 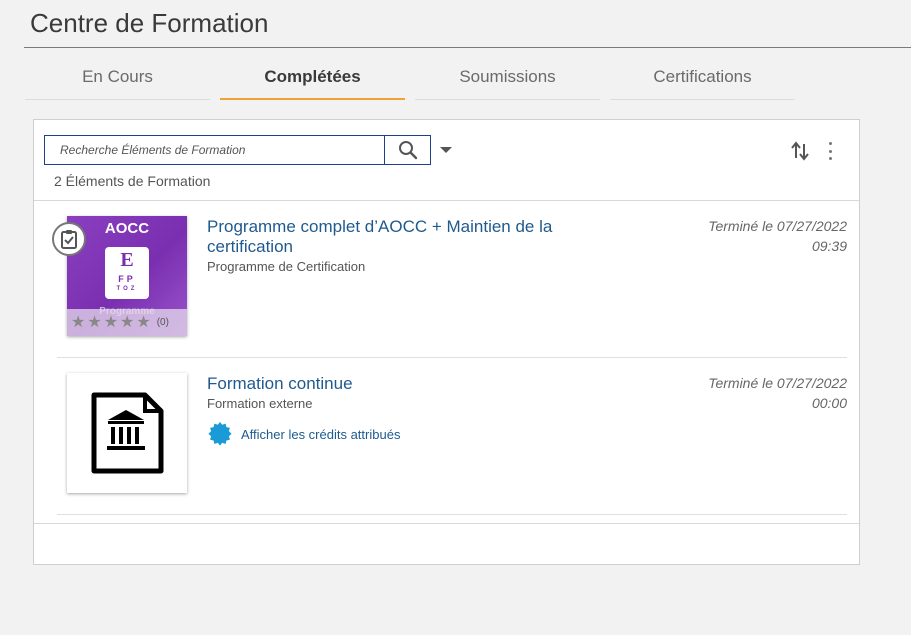 I want to click on header-divider, so click(x=446, y=200).